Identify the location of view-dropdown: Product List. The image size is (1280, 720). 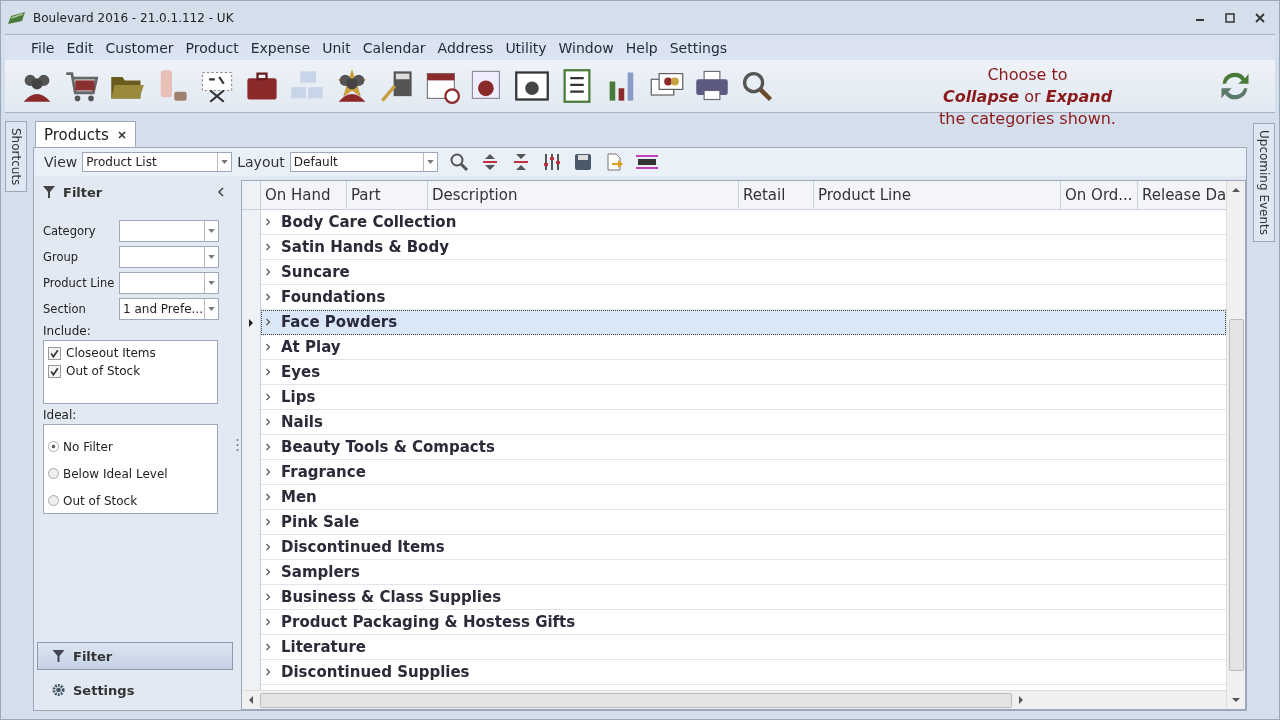
(157, 162).